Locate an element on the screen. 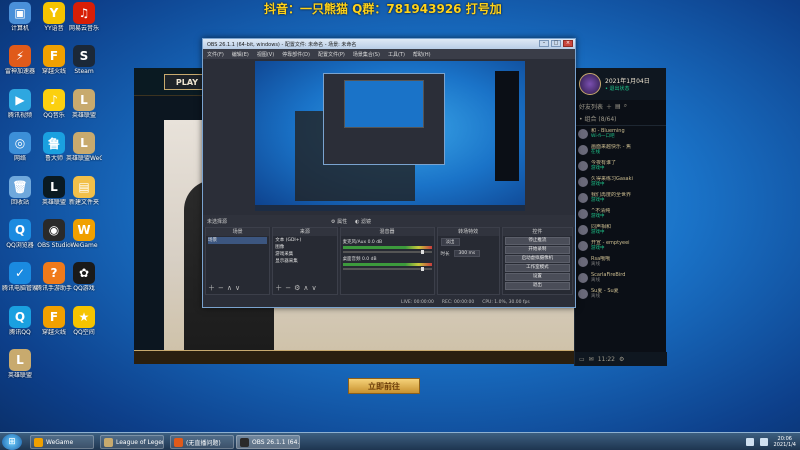  close-button: × is located at coordinates (568, 43).